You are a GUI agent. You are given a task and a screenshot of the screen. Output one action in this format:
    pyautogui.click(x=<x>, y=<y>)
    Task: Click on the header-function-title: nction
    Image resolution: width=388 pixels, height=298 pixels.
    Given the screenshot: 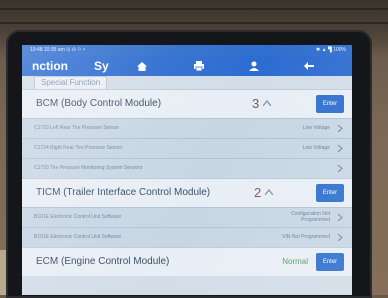 What is the action you would take?
    pyautogui.click(x=50, y=66)
    